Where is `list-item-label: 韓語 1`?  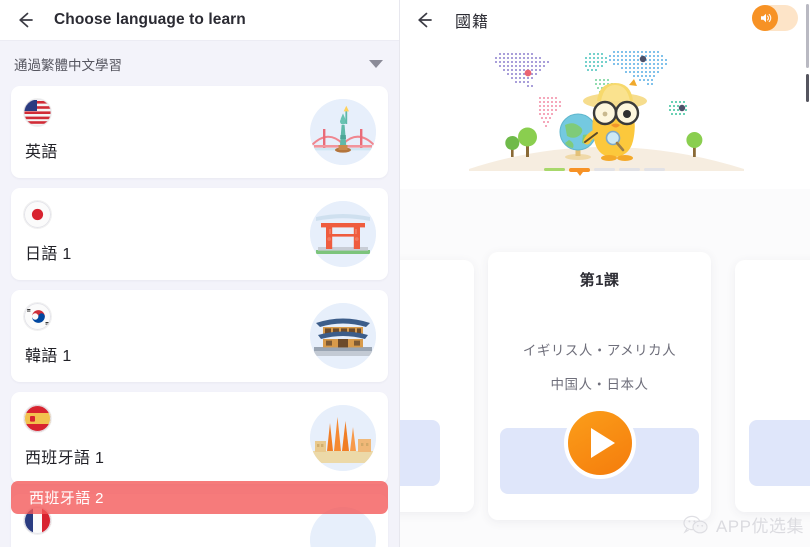
list-item-label: 韓語 1 is located at coordinates (48, 356).